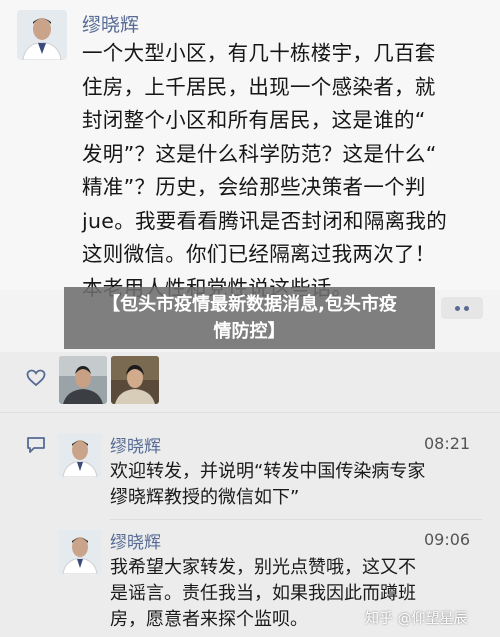  I want to click on author-avatar, so click(42, 35).